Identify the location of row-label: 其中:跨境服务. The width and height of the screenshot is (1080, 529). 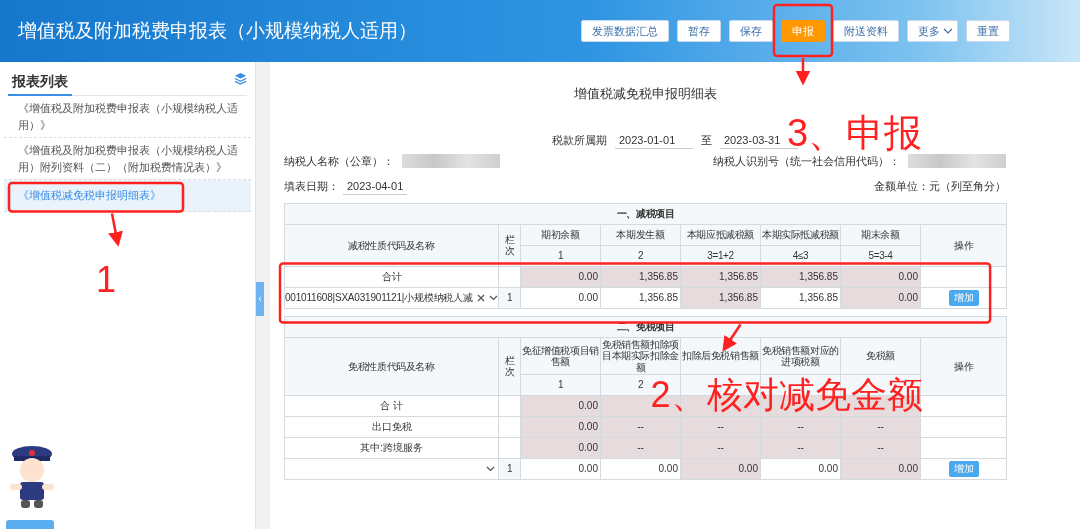
(391, 448).